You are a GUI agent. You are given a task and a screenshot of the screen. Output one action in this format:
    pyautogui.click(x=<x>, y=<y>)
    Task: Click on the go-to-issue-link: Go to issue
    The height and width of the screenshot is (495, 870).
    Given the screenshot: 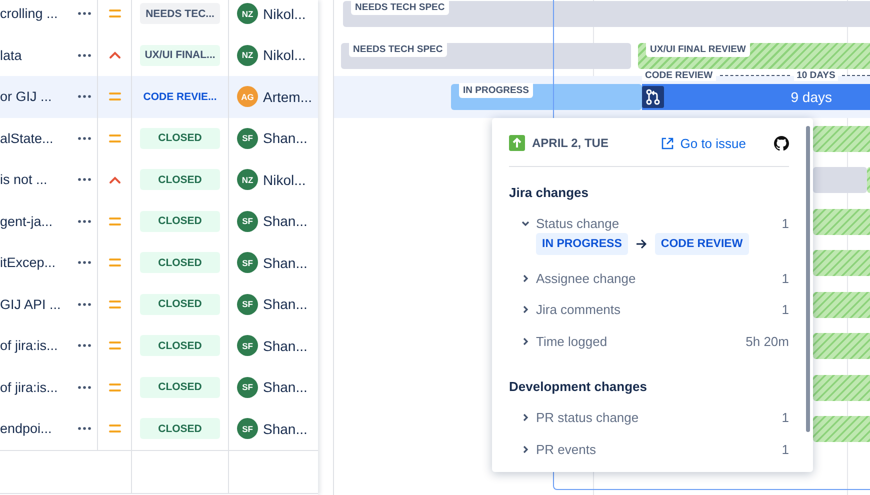 What is the action you would take?
    pyautogui.click(x=703, y=143)
    